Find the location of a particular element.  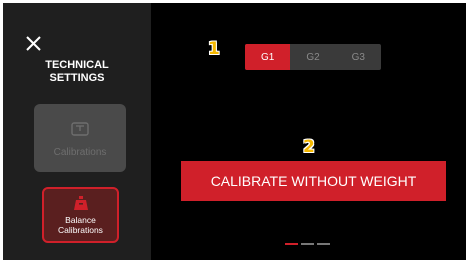

group-selector: G1 G2 G3 is located at coordinates (313, 57).